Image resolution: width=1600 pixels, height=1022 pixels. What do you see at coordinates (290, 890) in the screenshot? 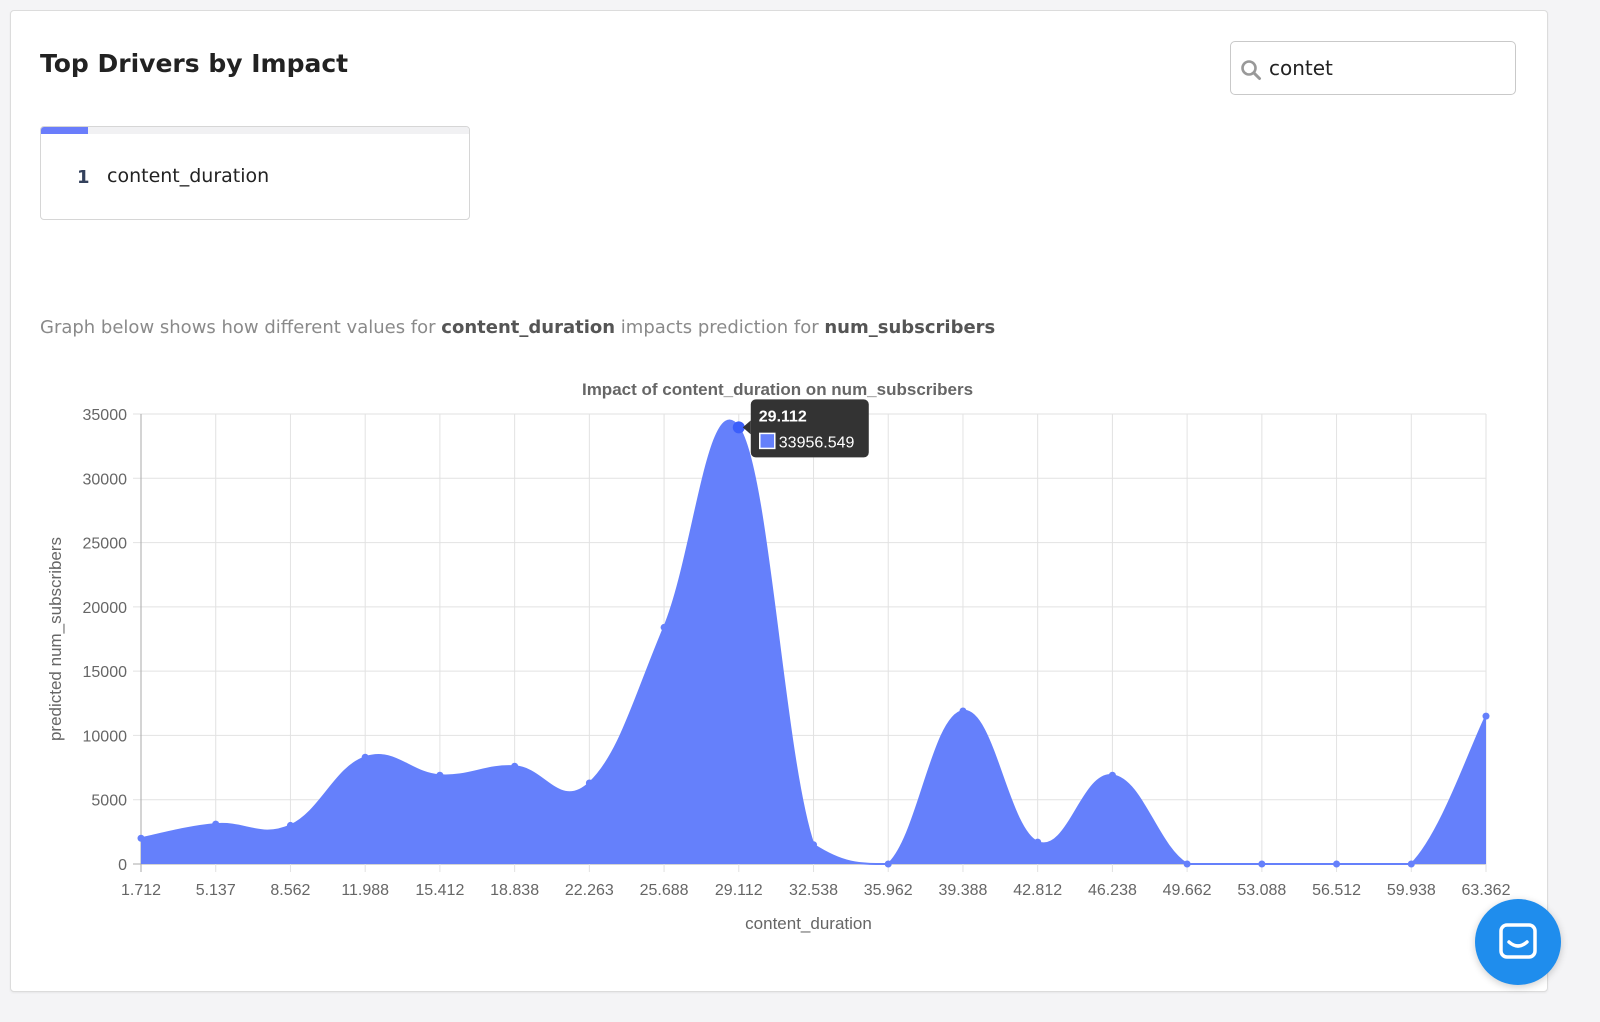
I see `x-tick-label: 8.562` at bounding box center [290, 890].